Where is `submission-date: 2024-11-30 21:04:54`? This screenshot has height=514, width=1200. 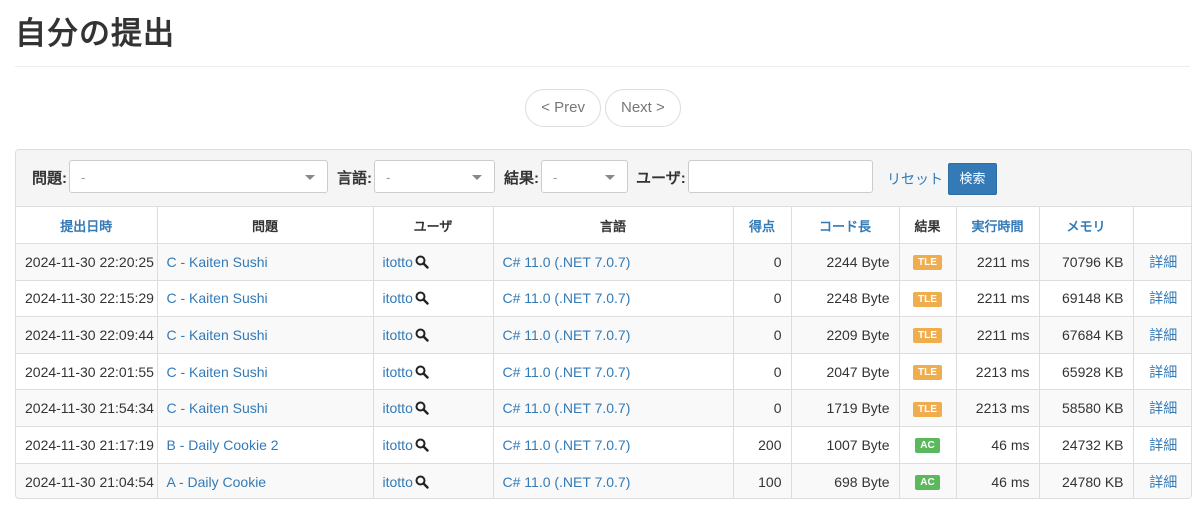 submission-date: 2024-11-30 21:04:54 is located at coordinates (86, 480).